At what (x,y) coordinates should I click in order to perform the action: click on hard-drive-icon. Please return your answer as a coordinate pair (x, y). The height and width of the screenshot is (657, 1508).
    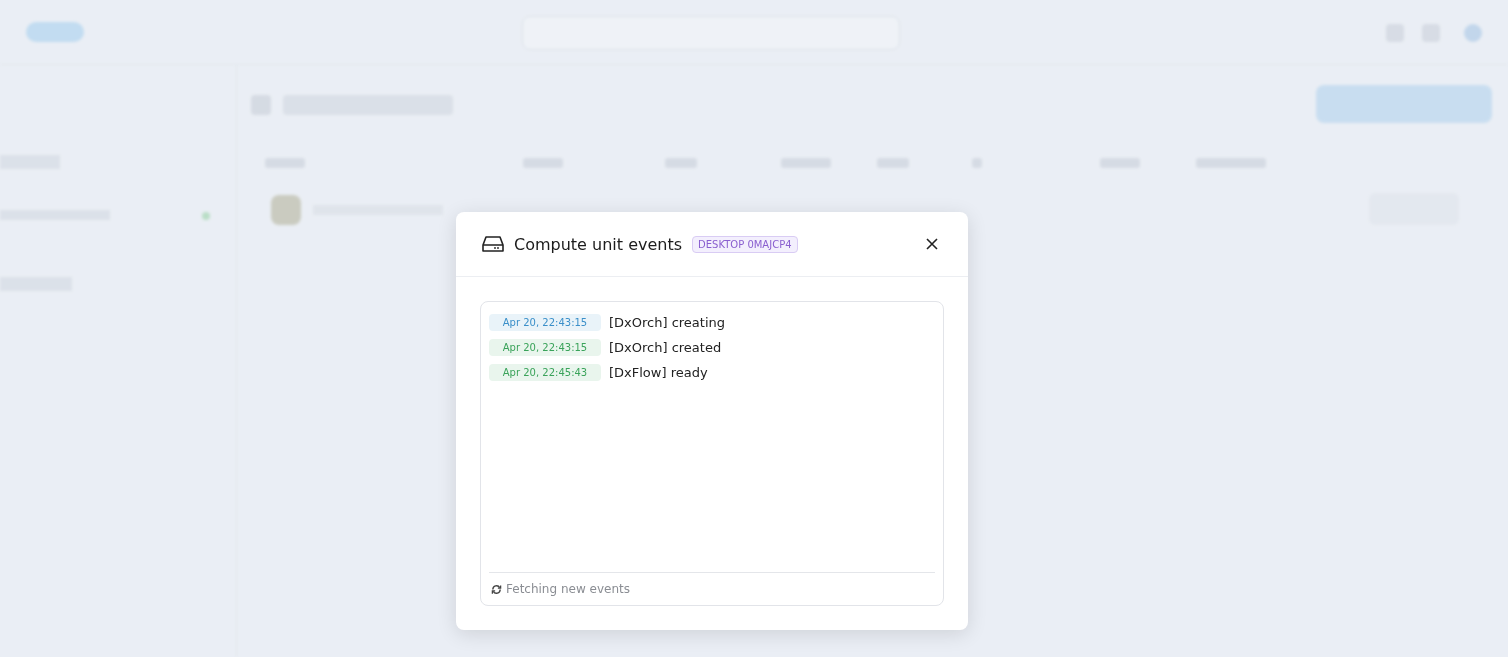
    Looking at the image, I should click on (493, 244).